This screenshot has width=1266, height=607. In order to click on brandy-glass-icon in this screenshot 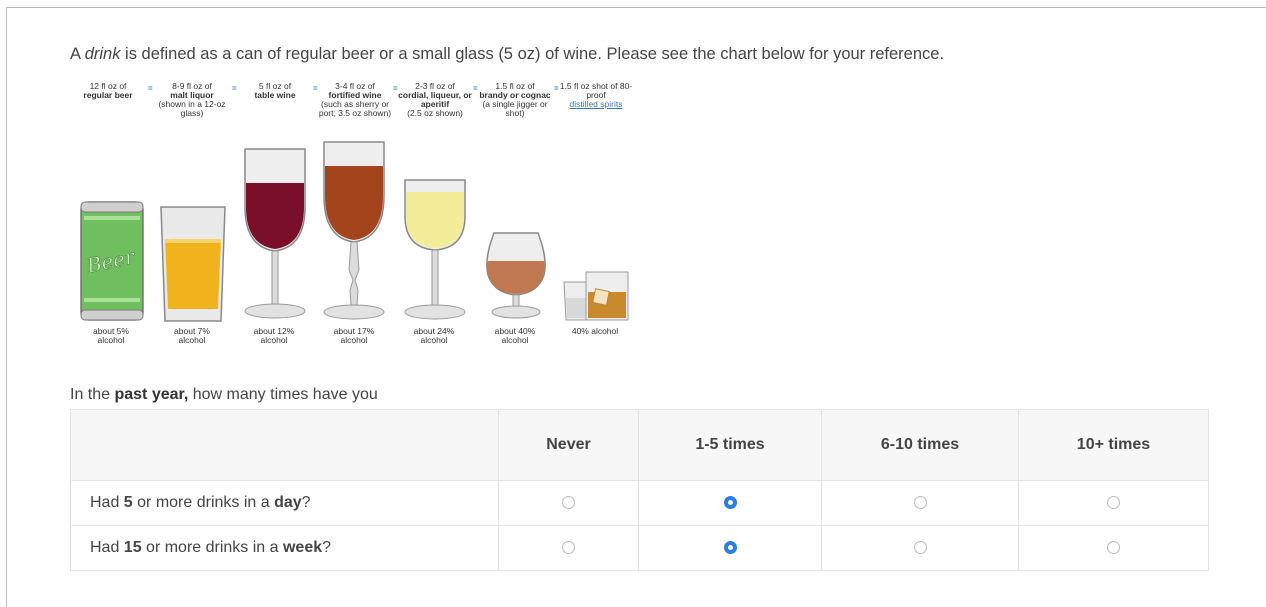, I will do `click(516, 275)`.